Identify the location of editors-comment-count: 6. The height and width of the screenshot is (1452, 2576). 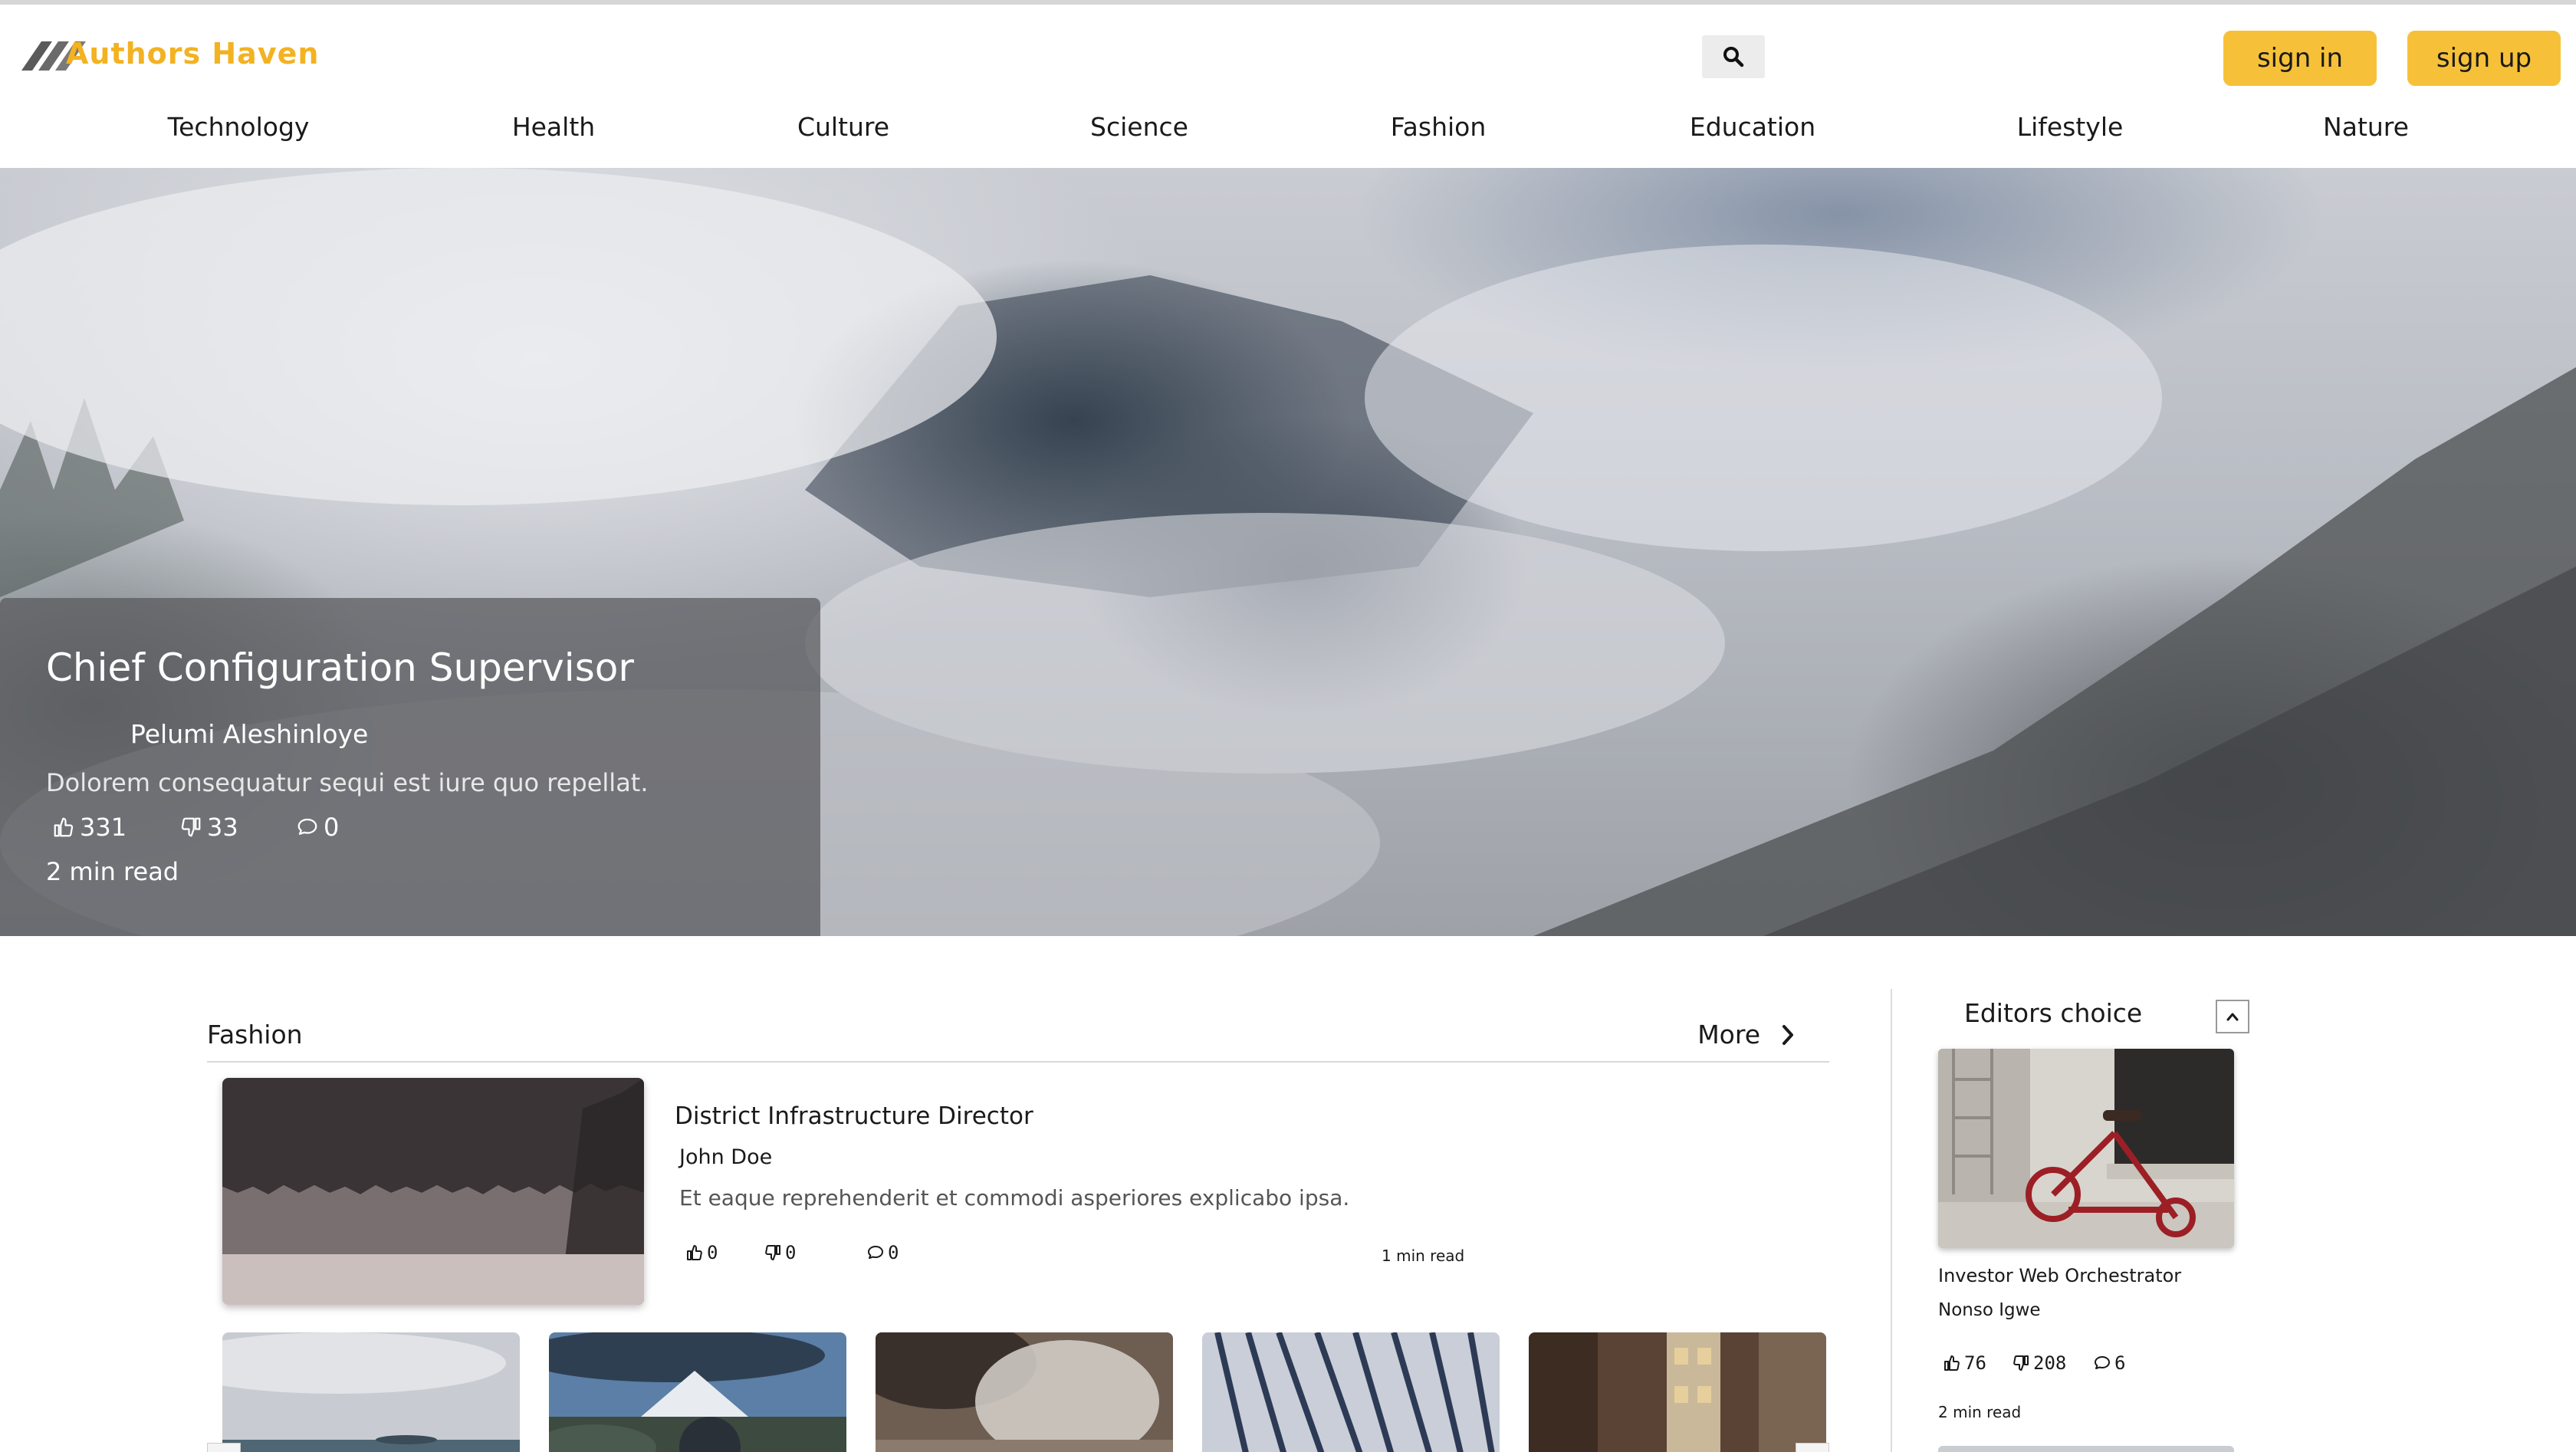
(2109, 1363).